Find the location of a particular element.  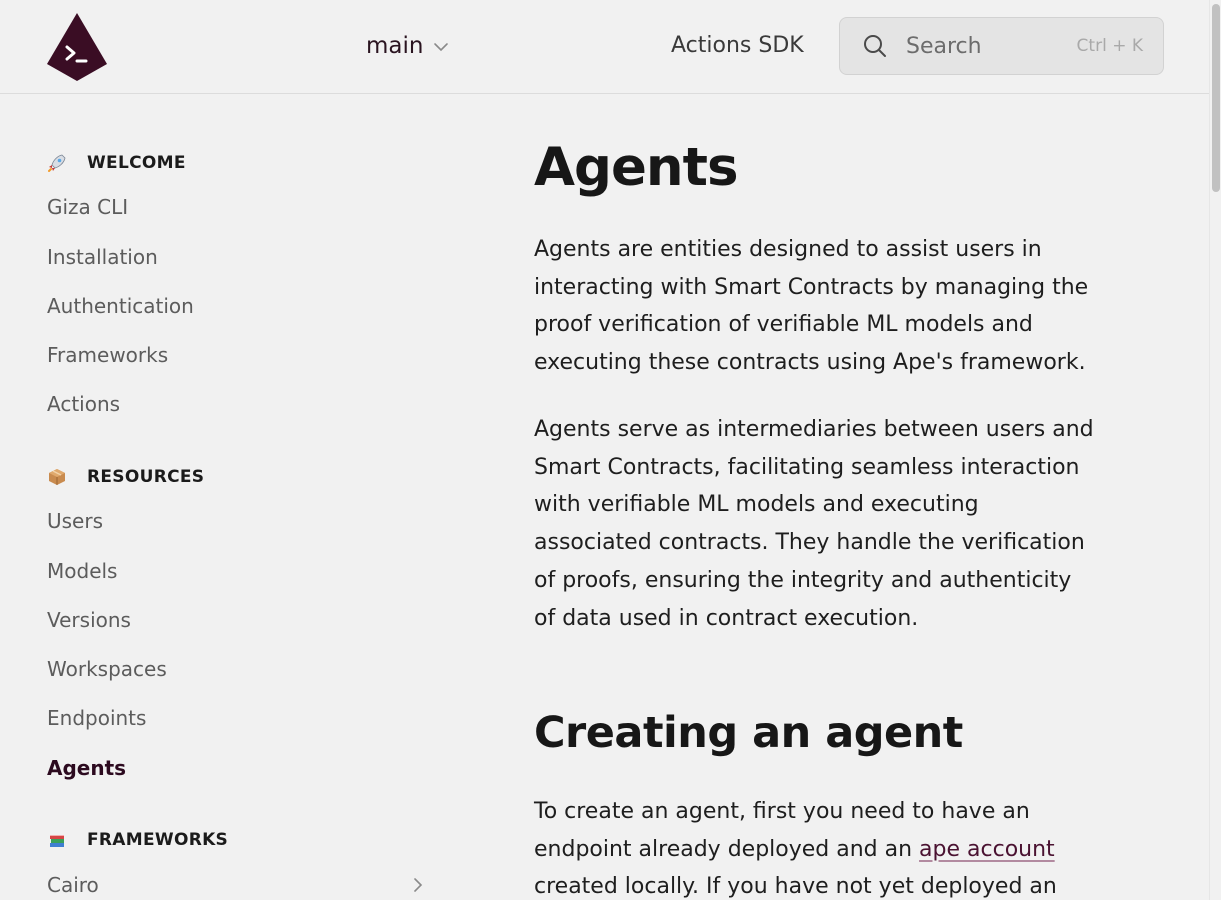

branch-label: main is located at coordinates (395, 46).